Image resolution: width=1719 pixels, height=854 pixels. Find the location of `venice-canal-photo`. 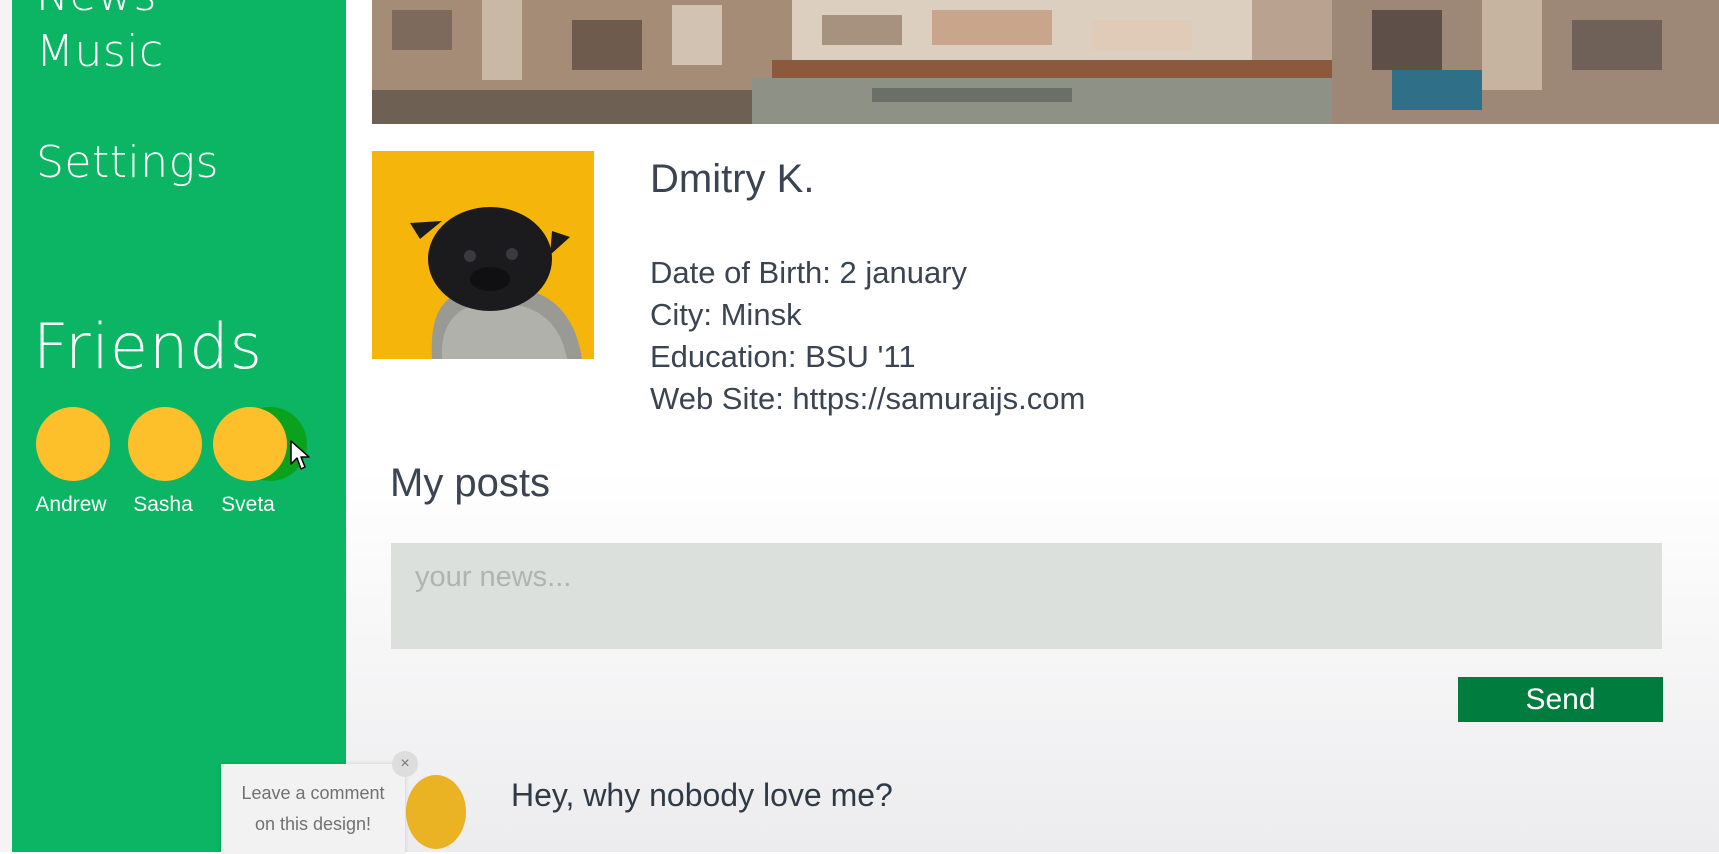

venice-canal-photo is located at coordinates (1045, 62).